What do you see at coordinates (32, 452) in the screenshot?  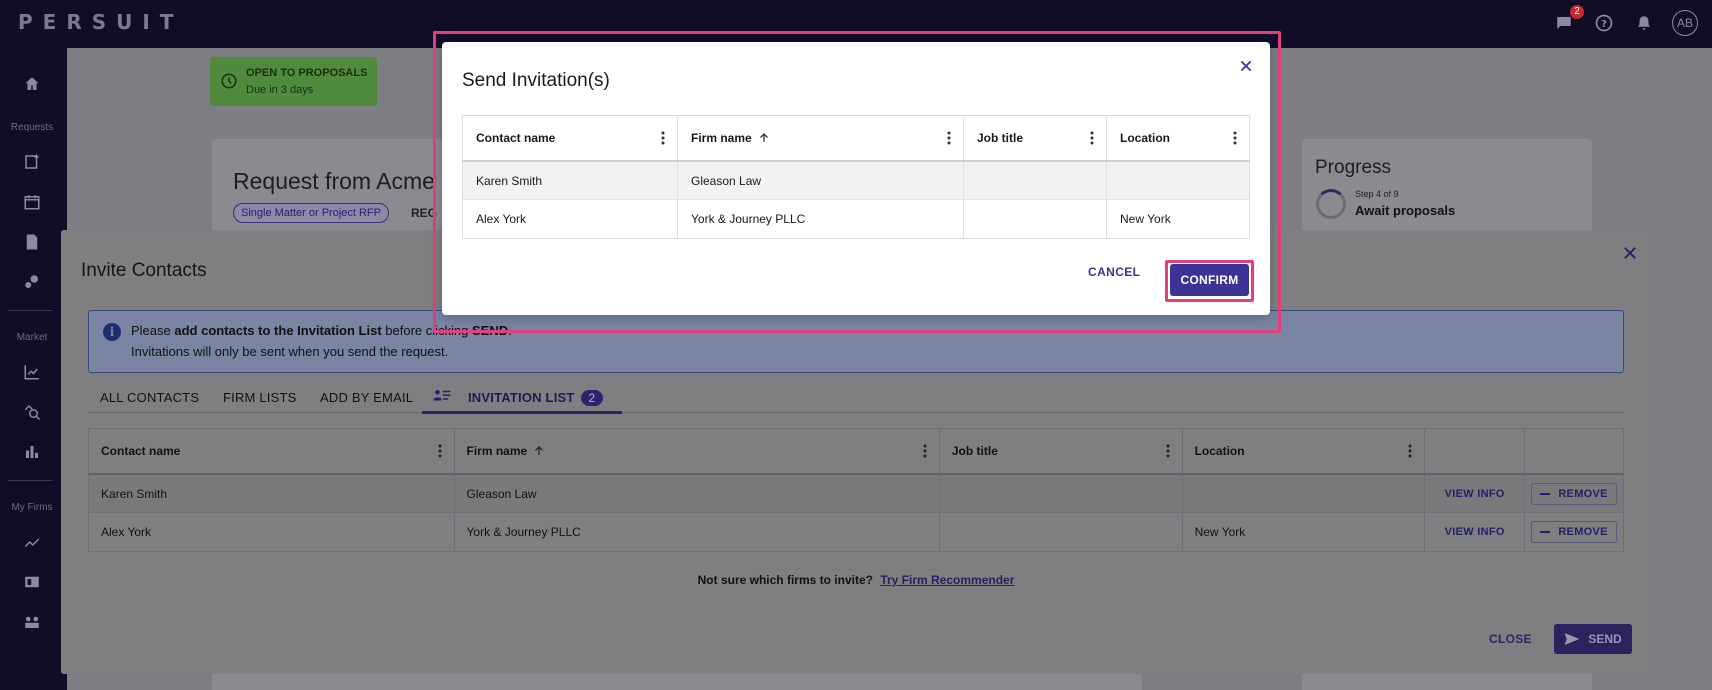 I see `bar-chart-icon` at bounding box center [32, 452].